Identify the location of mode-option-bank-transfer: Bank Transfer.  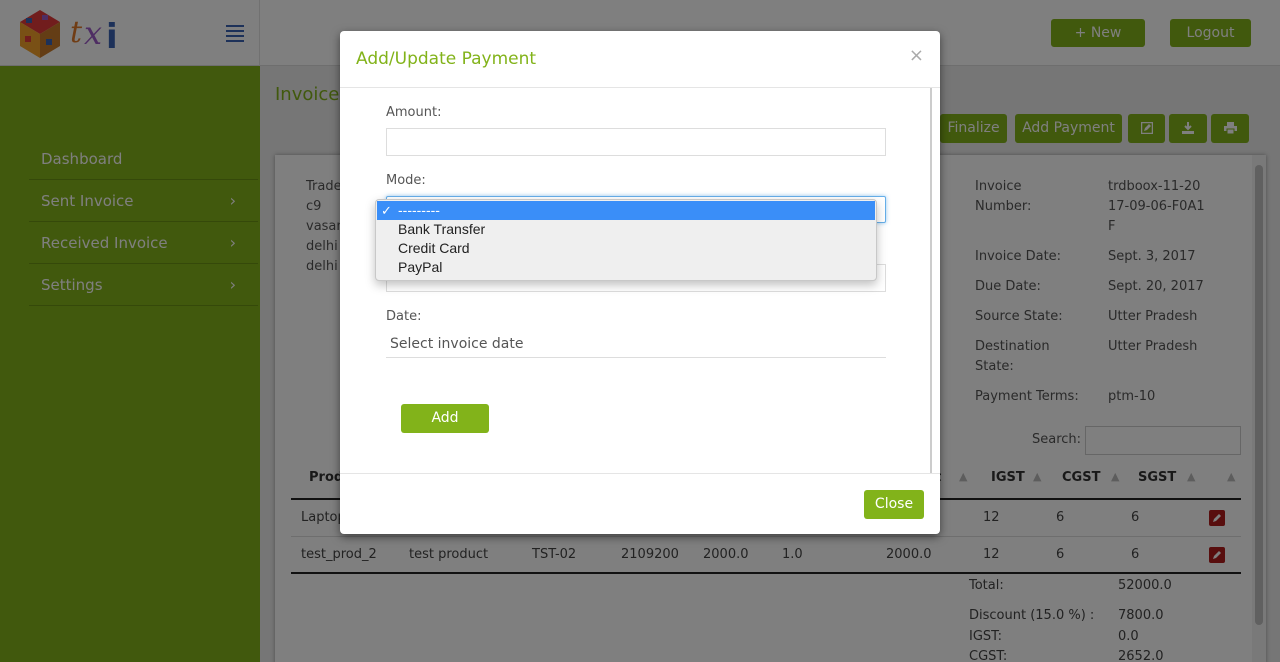
(626, 229).